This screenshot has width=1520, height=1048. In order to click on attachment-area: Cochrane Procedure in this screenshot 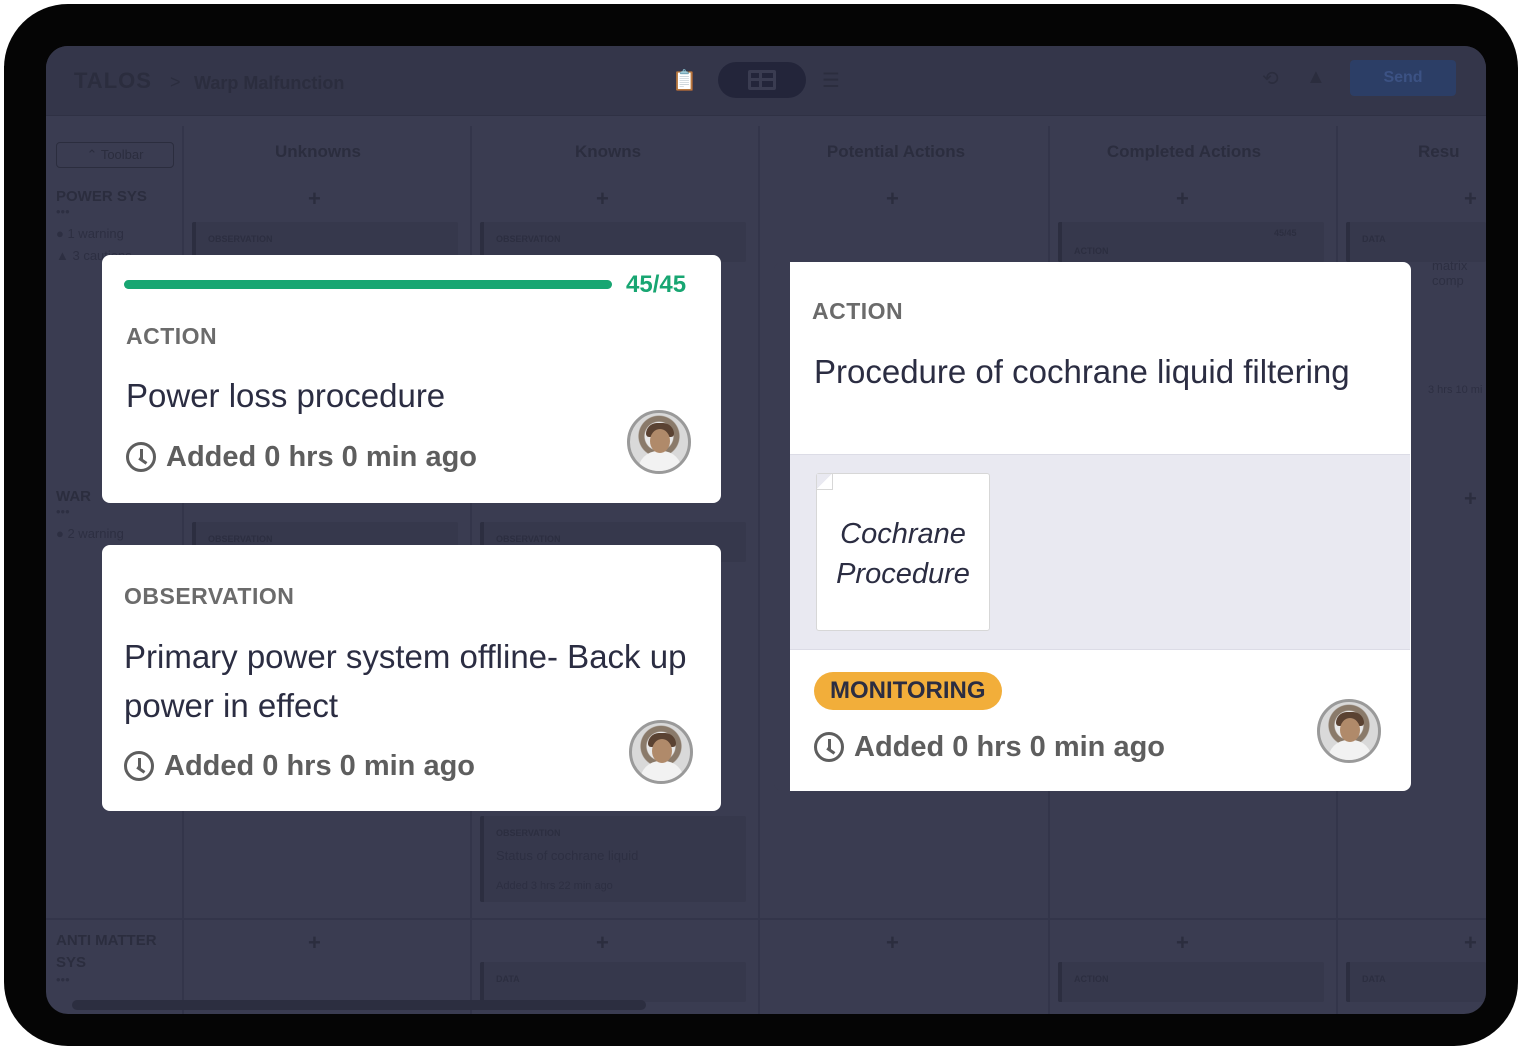, I will do `click(1100, 552)`.